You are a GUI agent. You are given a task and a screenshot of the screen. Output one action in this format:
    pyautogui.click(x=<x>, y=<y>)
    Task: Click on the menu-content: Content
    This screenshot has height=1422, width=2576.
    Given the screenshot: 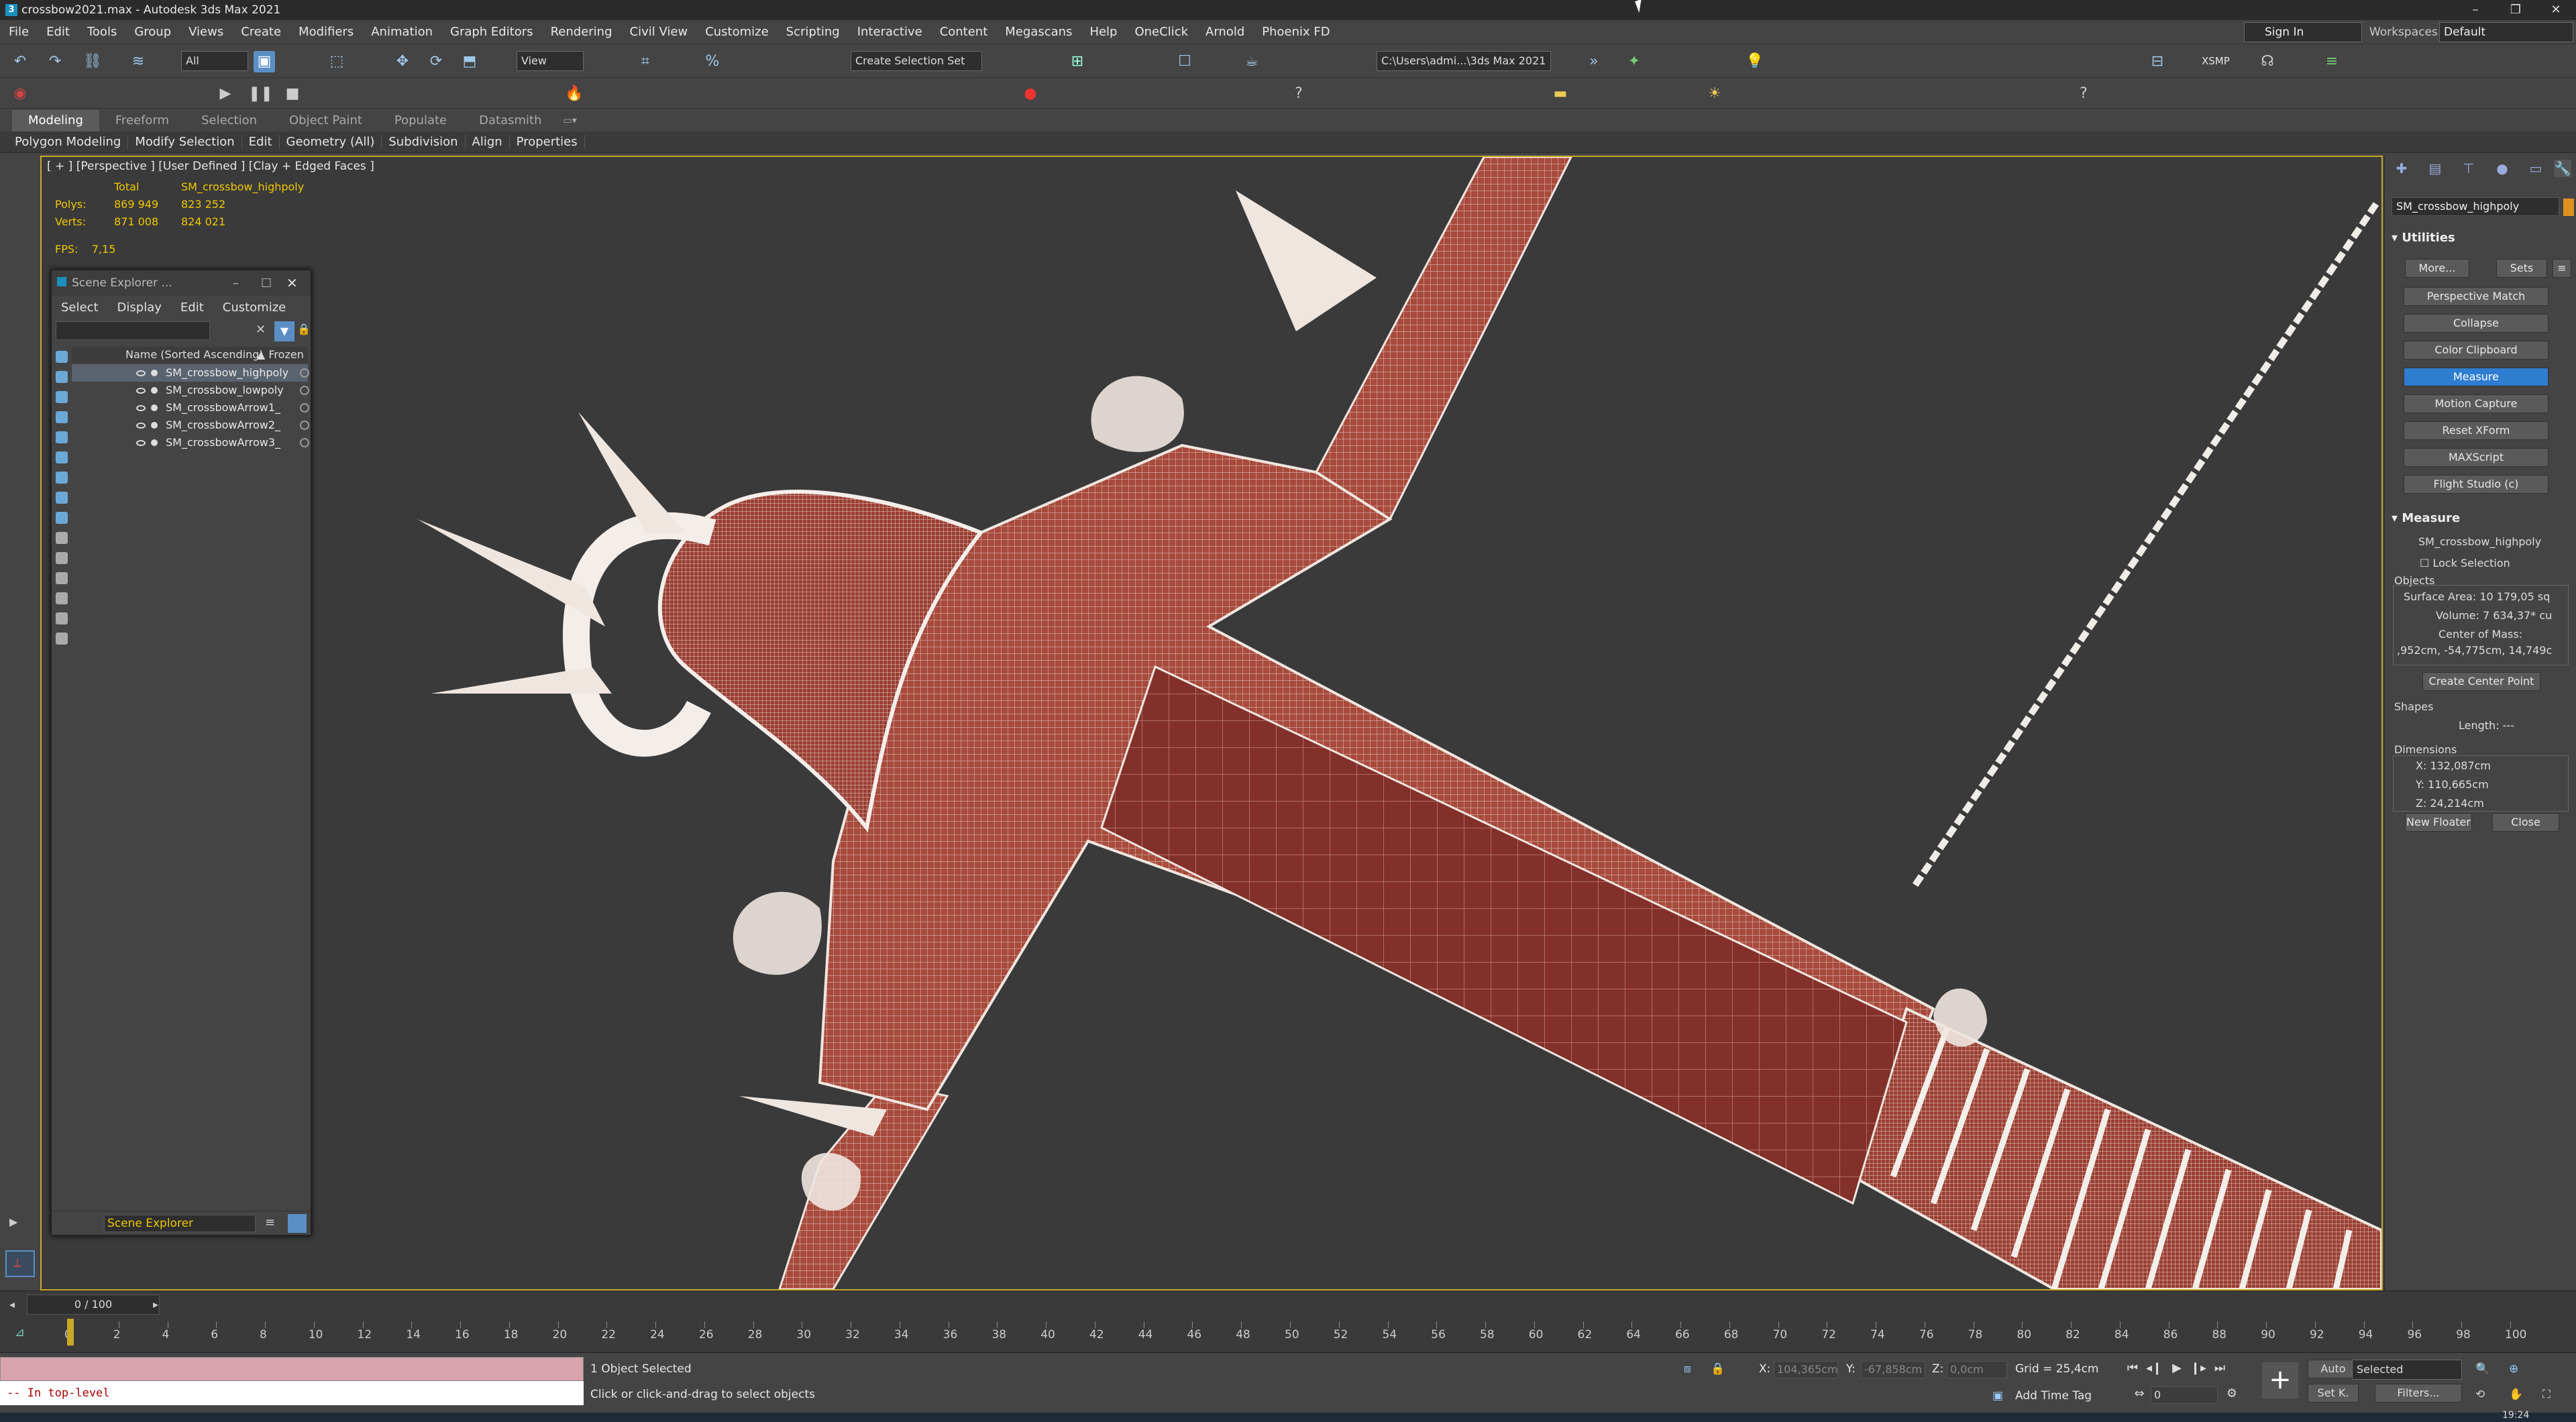 What is the action you would take?
    pyautogui.click(x=964, y=32)
    